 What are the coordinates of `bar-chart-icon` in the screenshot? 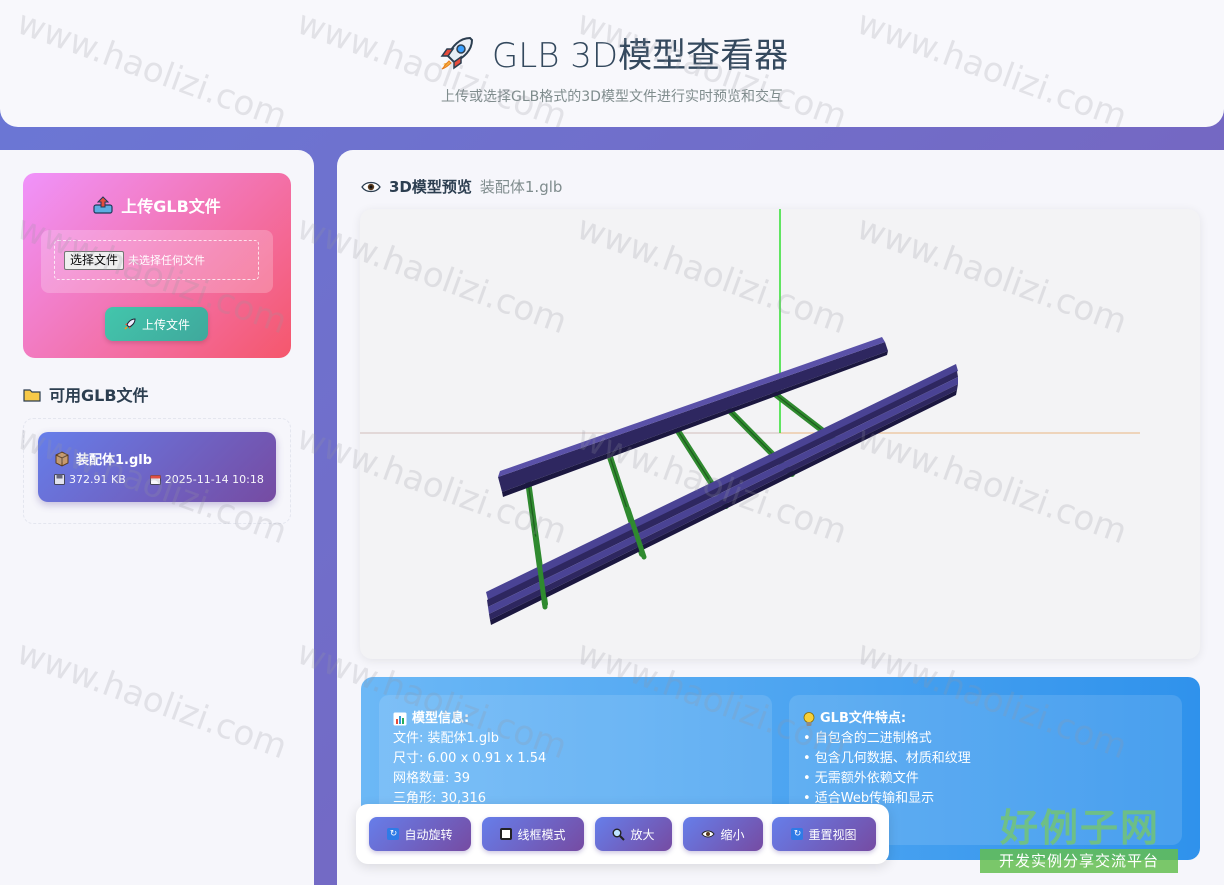 It's located at (400, 719).